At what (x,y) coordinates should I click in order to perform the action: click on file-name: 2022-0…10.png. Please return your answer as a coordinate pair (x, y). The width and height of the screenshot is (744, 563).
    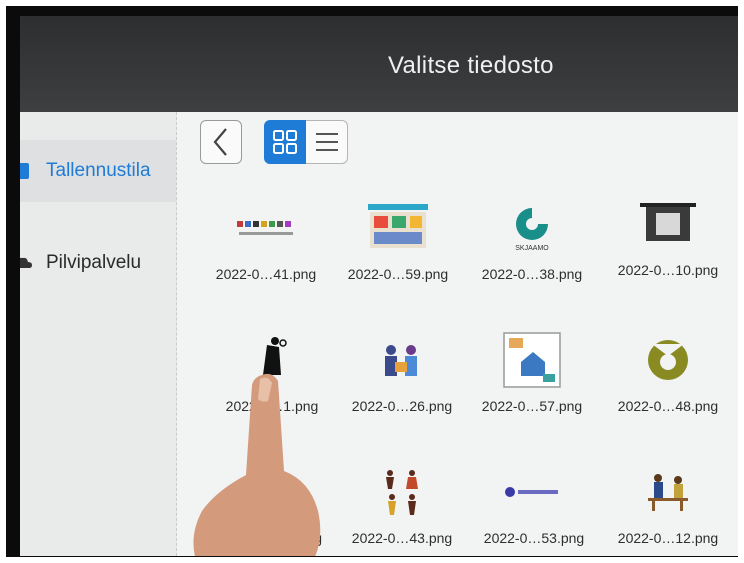
    Looking at the image, I should click on (668, 270).